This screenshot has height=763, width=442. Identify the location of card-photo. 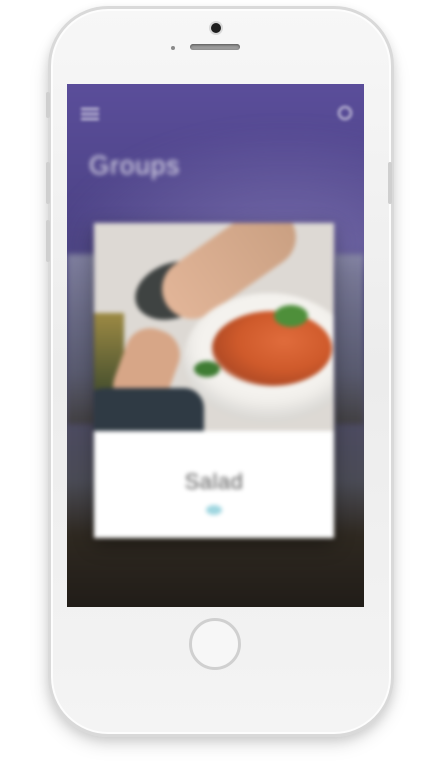
(214, 327).